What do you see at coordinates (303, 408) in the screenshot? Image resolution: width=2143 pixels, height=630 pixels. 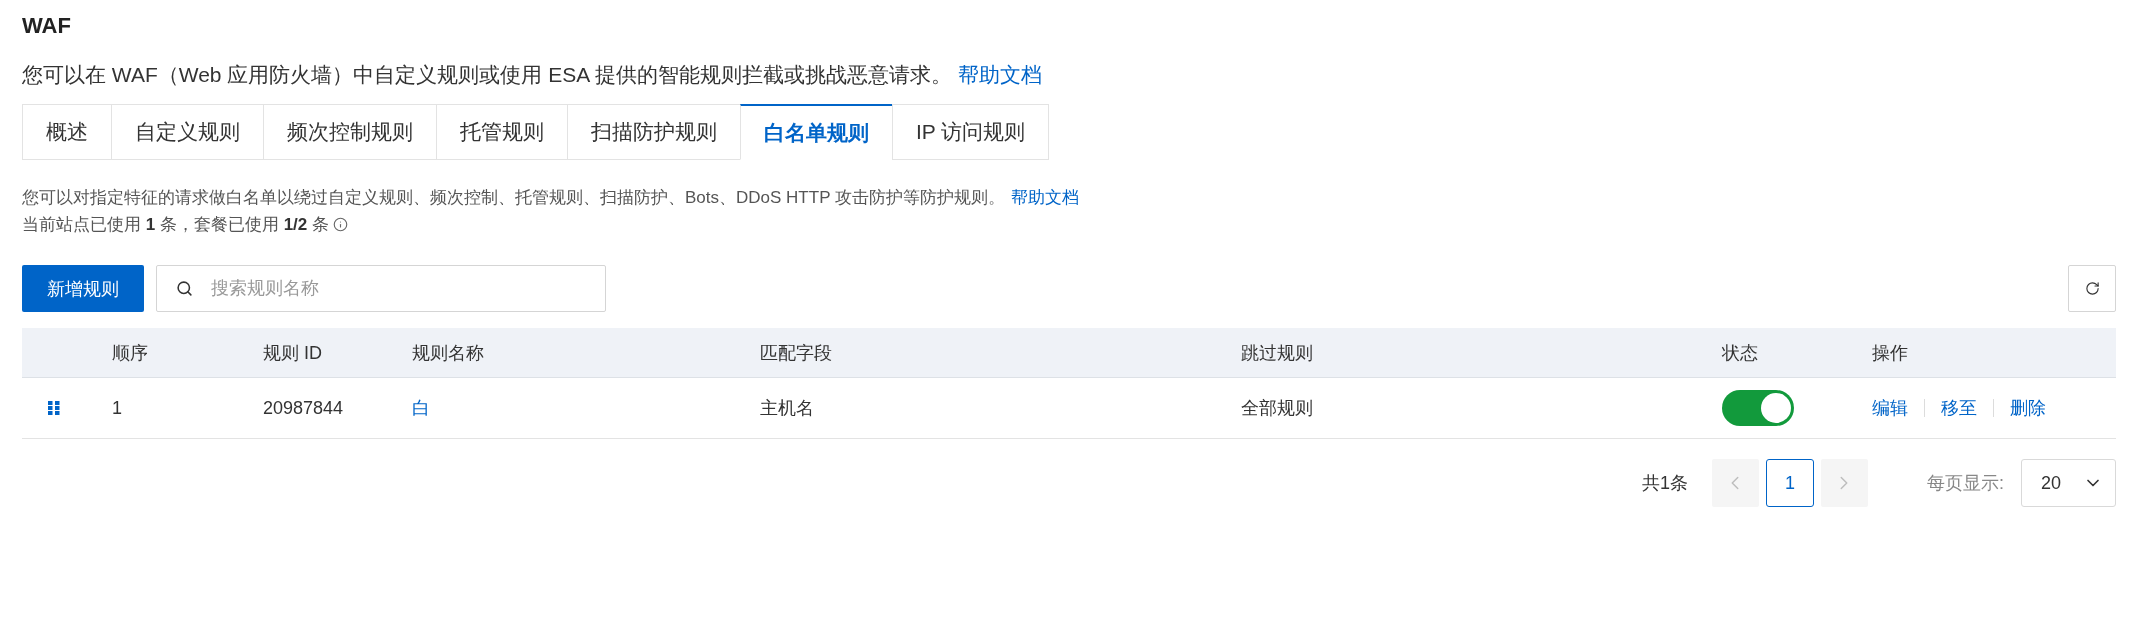 I see `table-cell: 20987844` at bounding box center [303, 408].